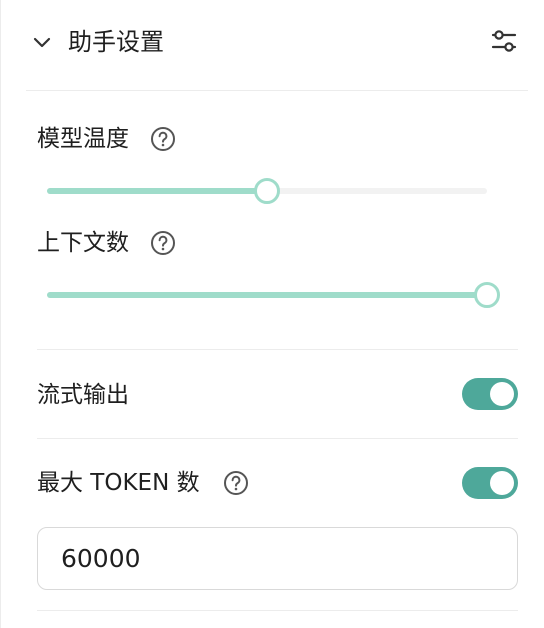 The height and width of the screenshot is (628, 544). What do you see at coordinates (83, 243) in the screenshot?
I see `context-count-label: 上下文数` at bounding box center [83, 243].